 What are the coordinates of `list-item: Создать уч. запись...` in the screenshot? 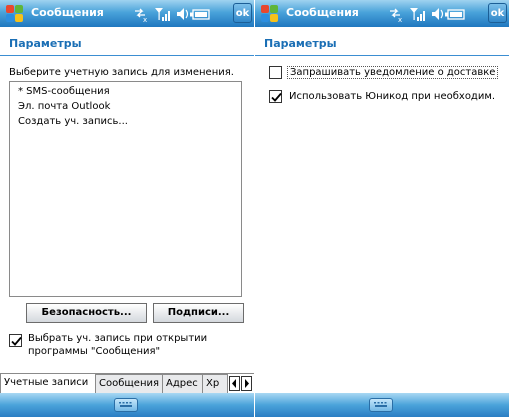 It's located at (73, 121).